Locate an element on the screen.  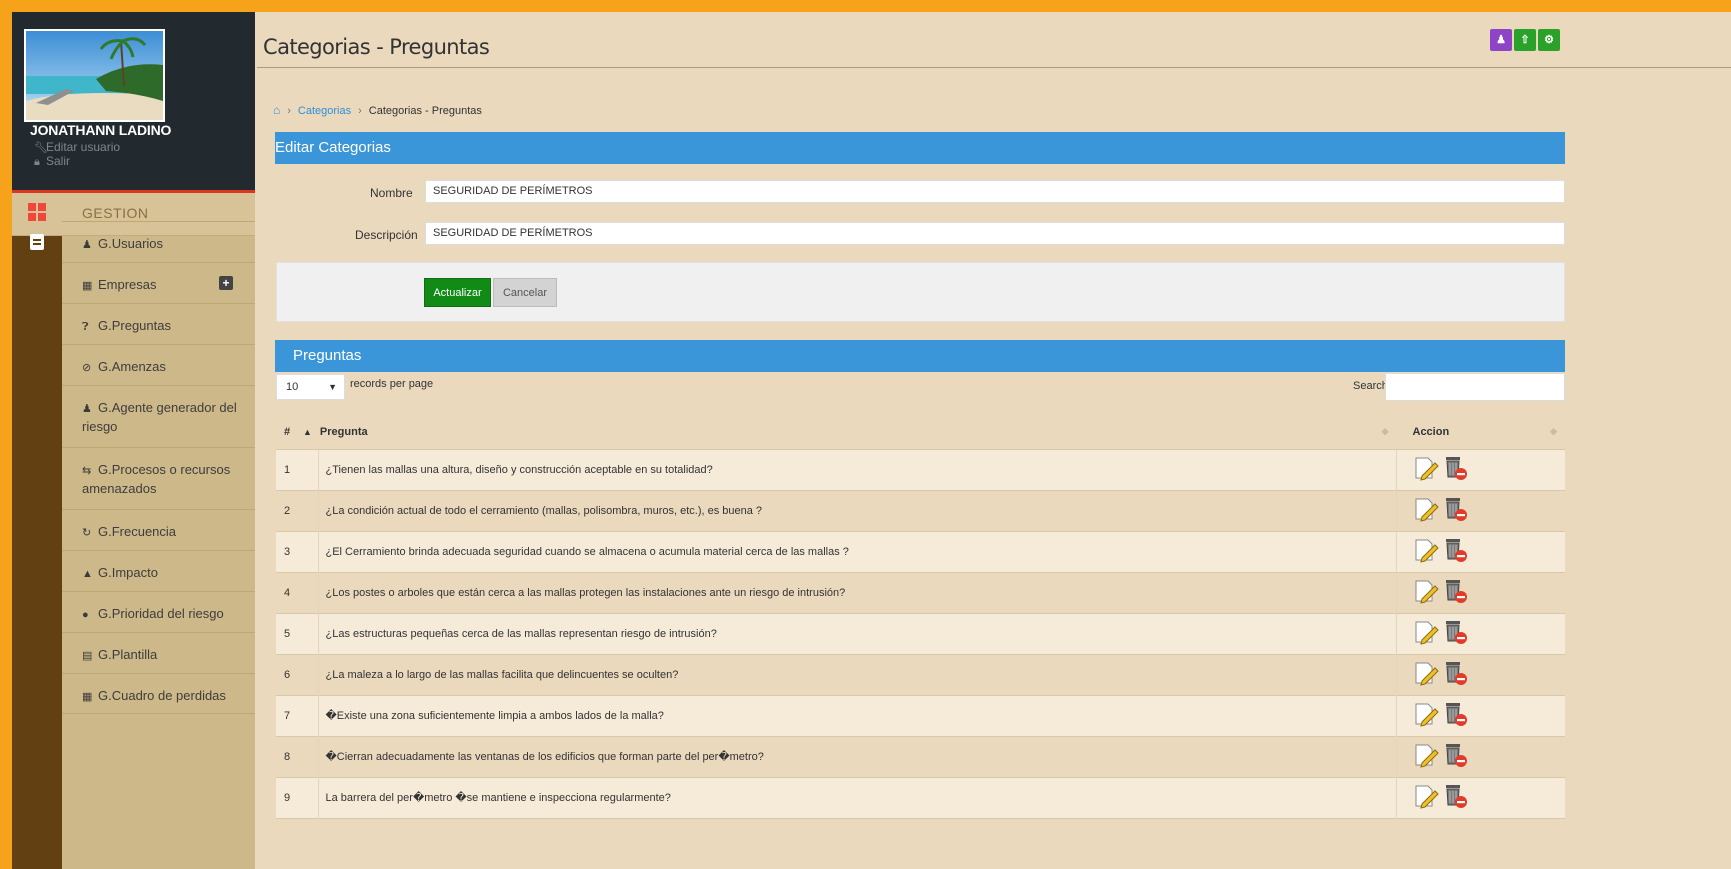
upload-button: ⇧ is located at coordinates (1525, 40).